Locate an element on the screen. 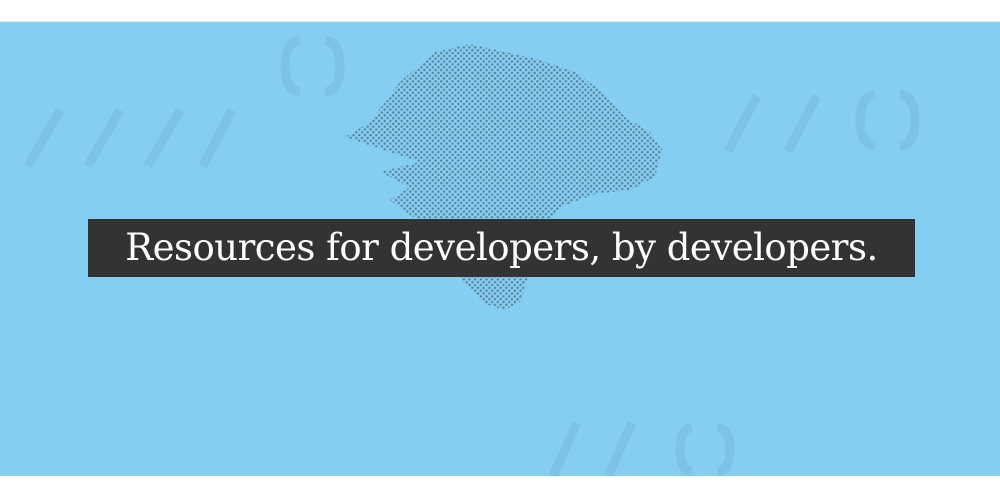  headline-banner: Resources for developers, by developers. is located at coordinates (501, 248).